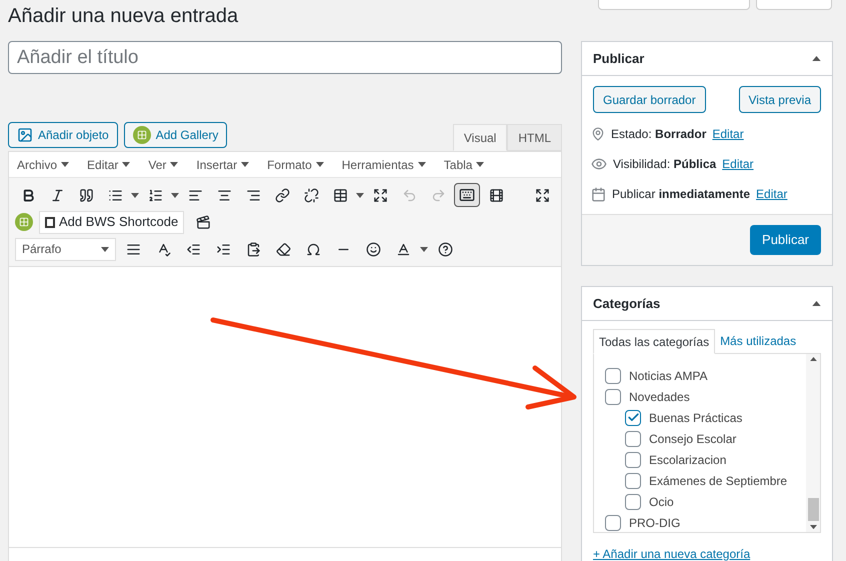  Describe the element at coordinates (598, 194) in the screenshot. I see `calendar-icon` at that location.